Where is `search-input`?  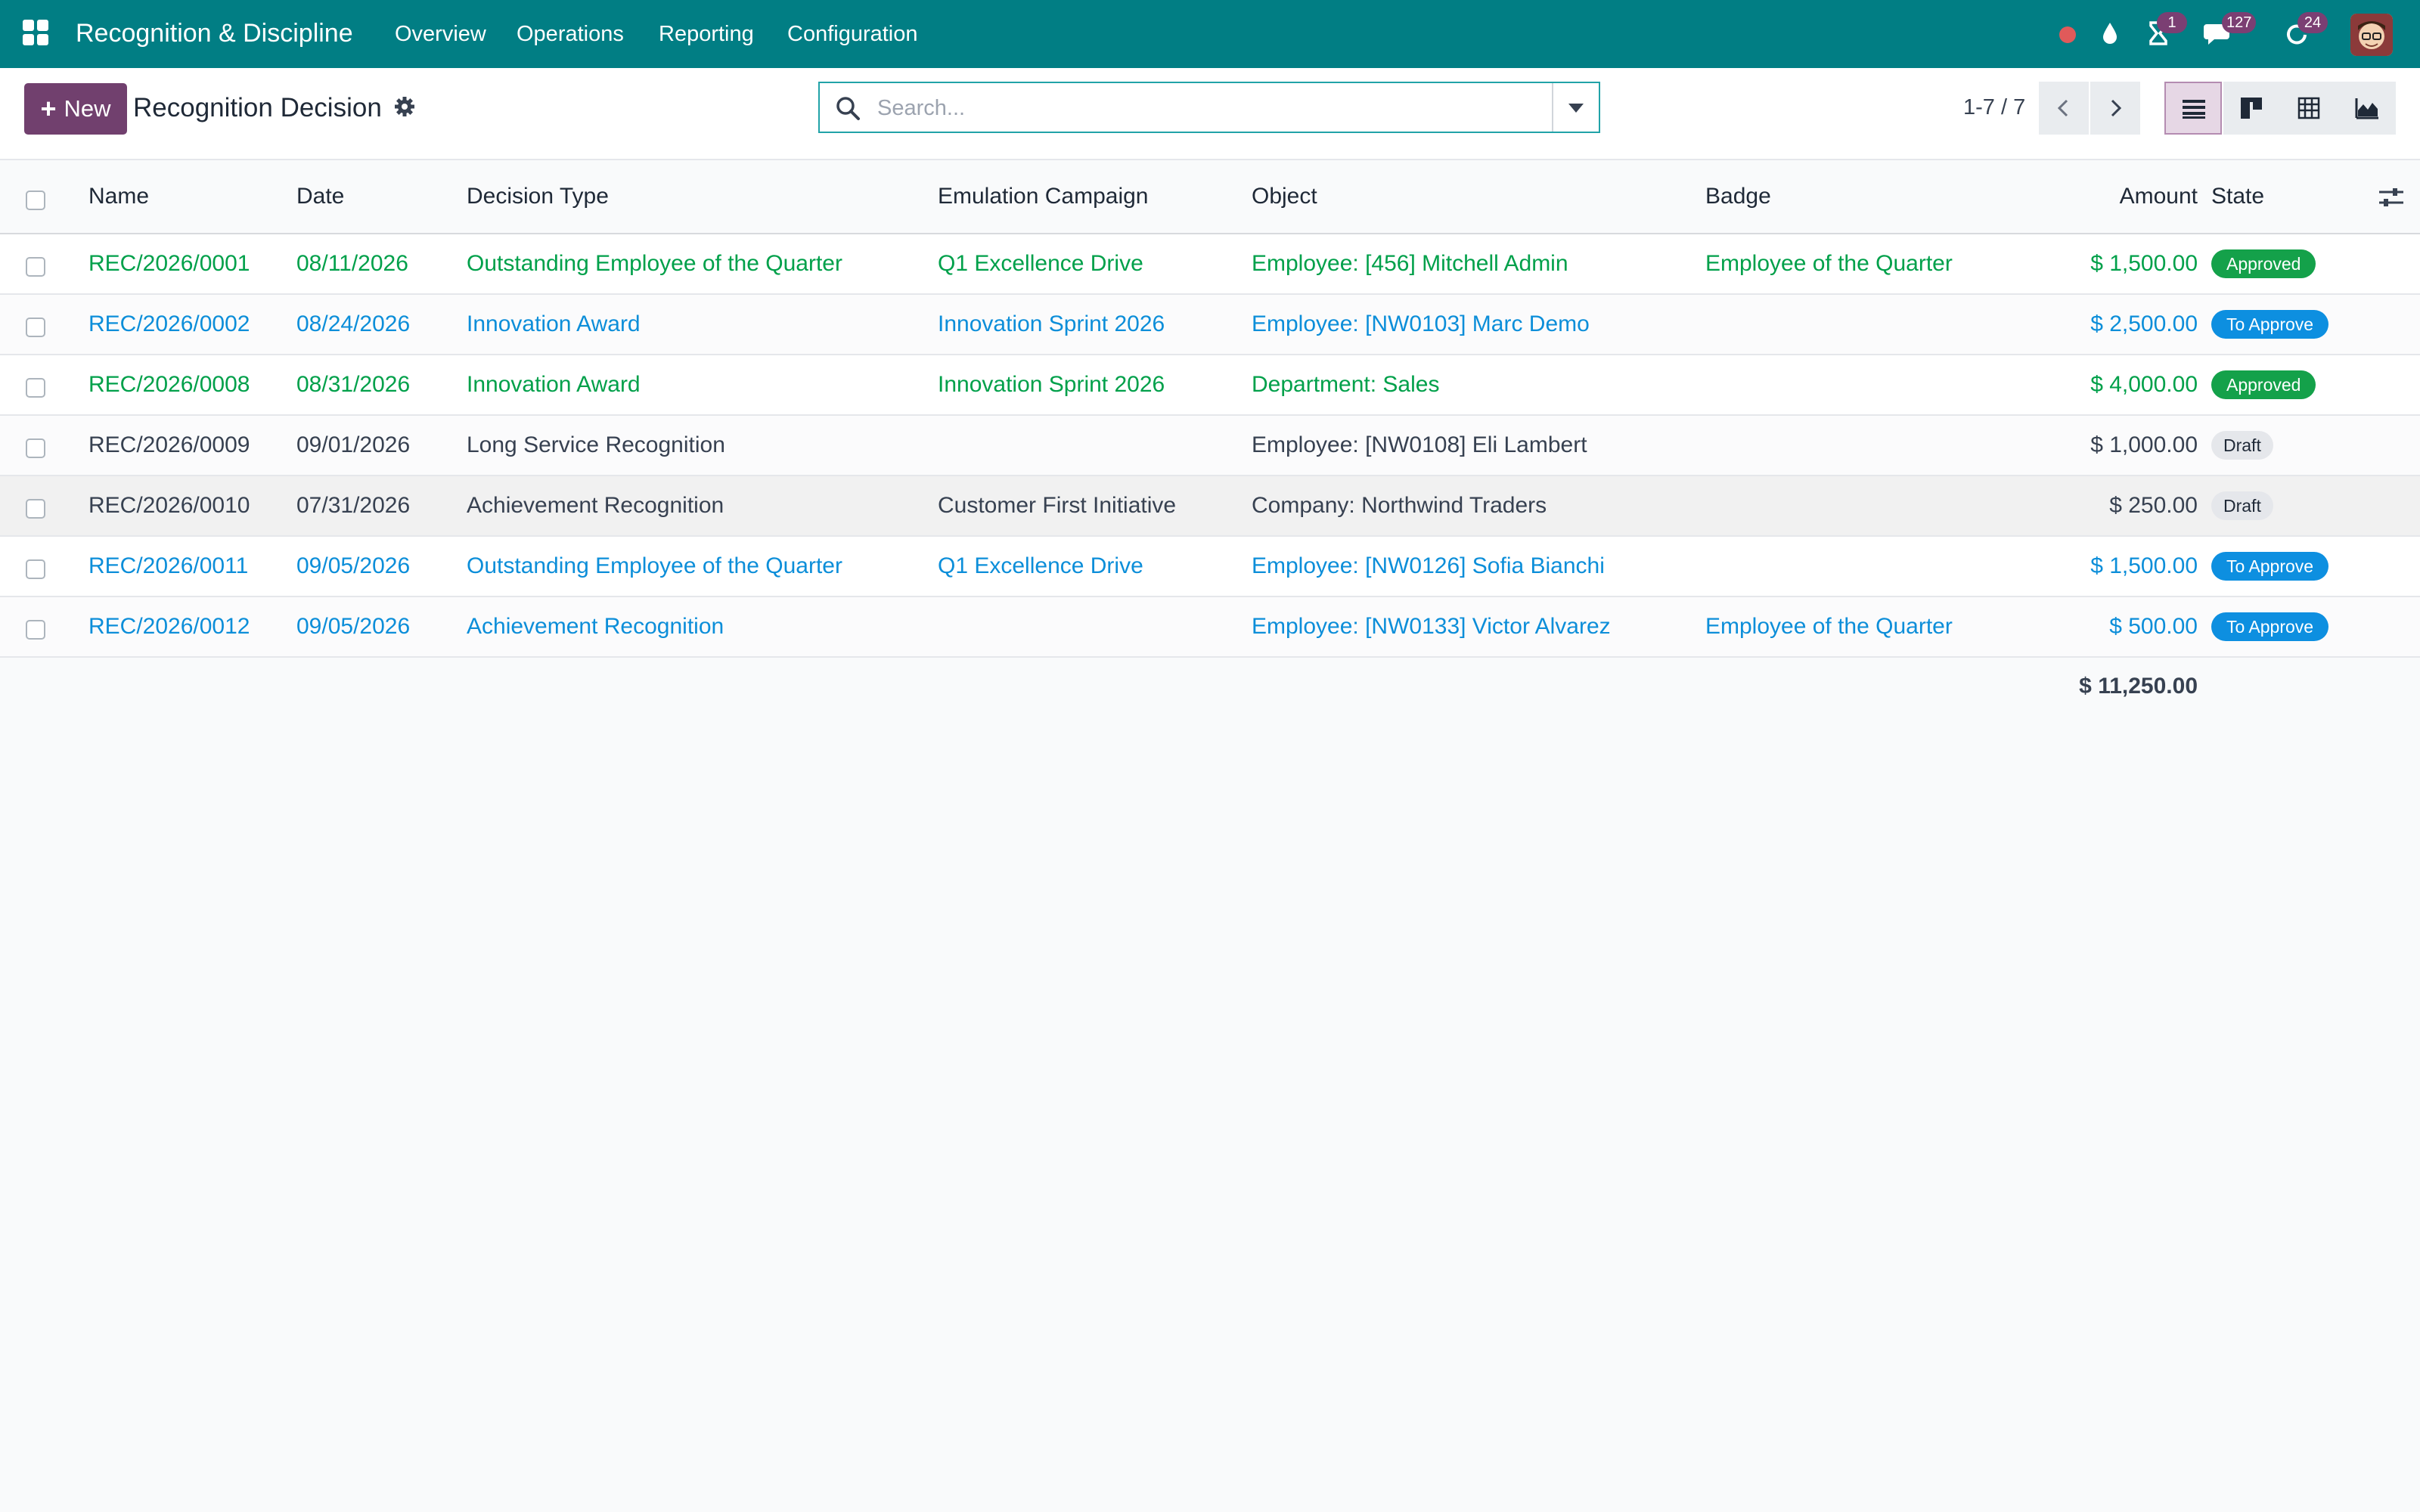
search-input is located at coordinates (1202, 108).